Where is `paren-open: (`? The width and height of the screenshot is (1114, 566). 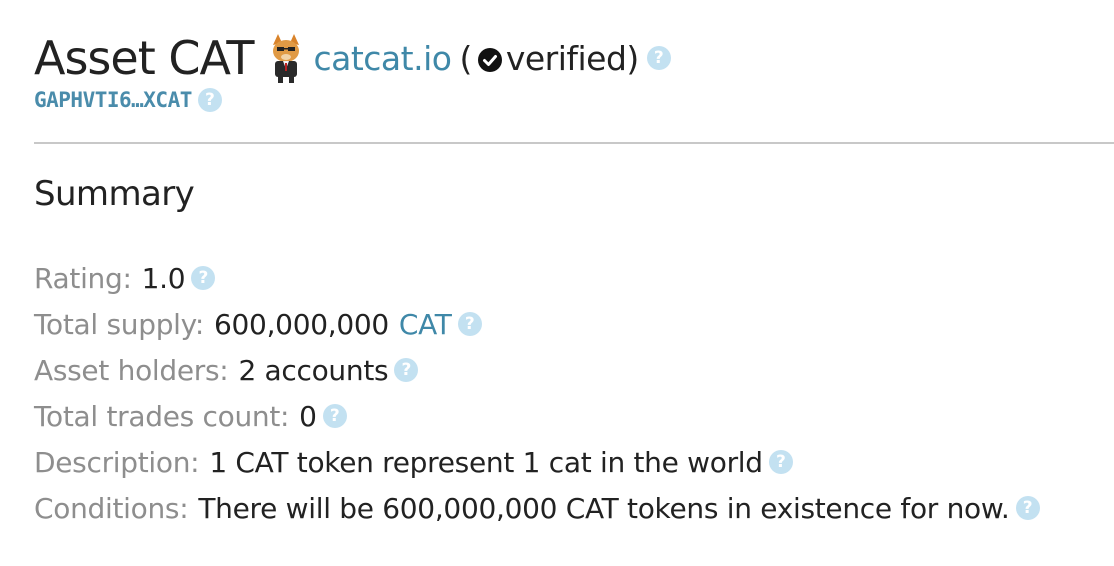
paren-open: ( is located at coordinates (465, 58).